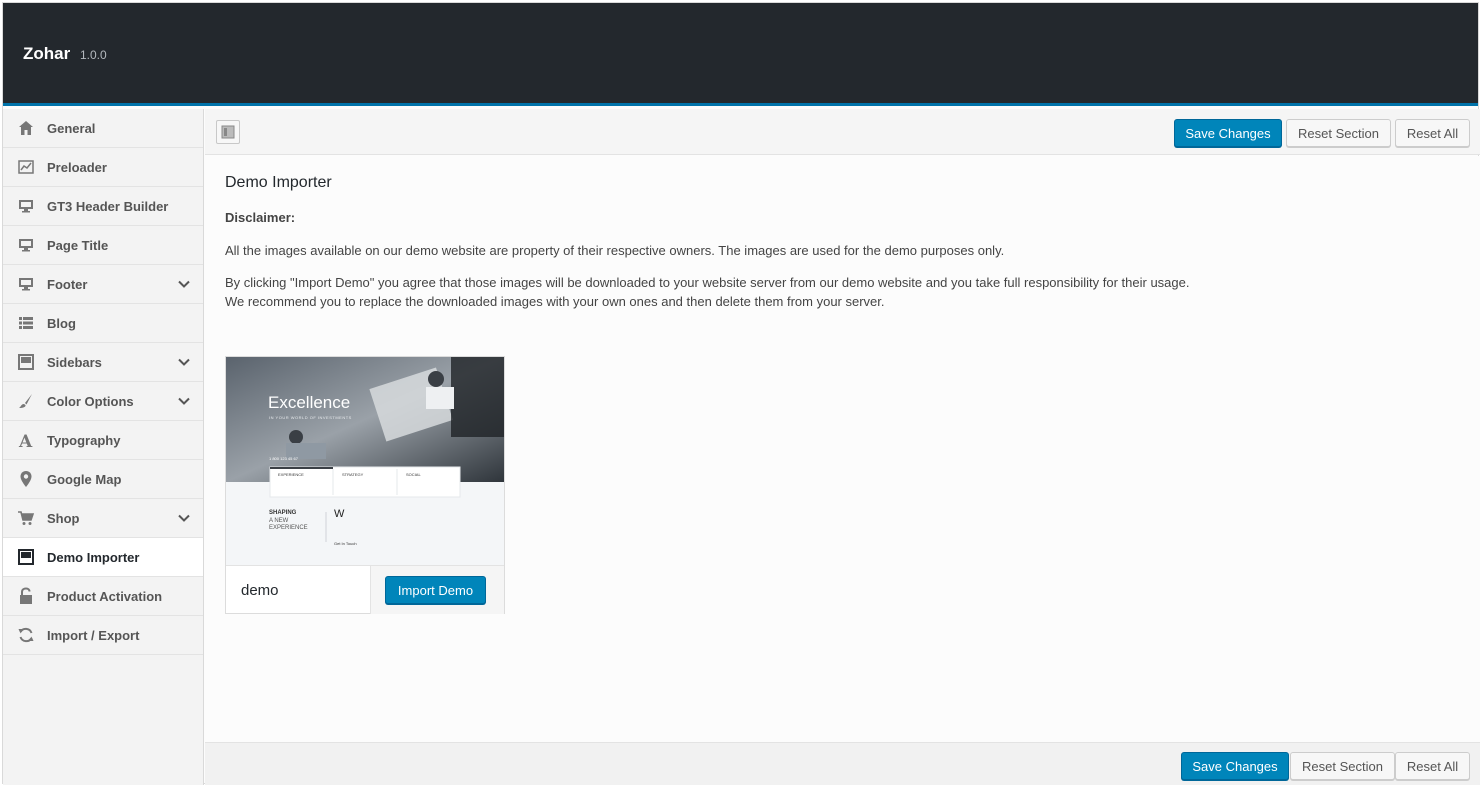 This screenshot has height=786, width=1481. Describe the element at coordinates (413, 474) in the screenshot. I see `preview-column-3: SOCIAL` at that location.